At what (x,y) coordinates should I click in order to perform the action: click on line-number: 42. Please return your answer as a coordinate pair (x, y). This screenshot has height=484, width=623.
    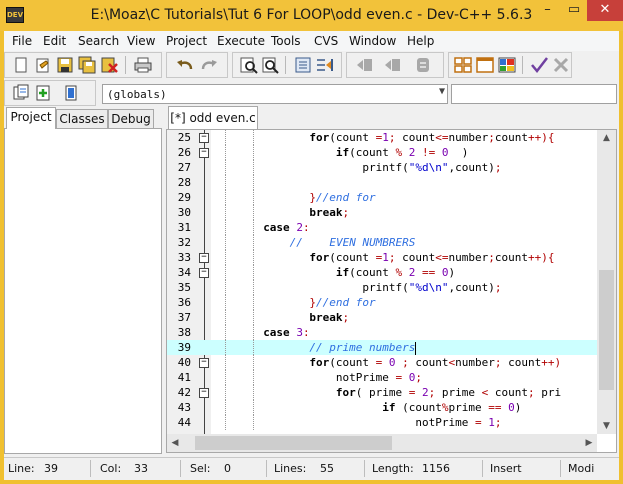
    Looking at the image, I should click on (184, 392).